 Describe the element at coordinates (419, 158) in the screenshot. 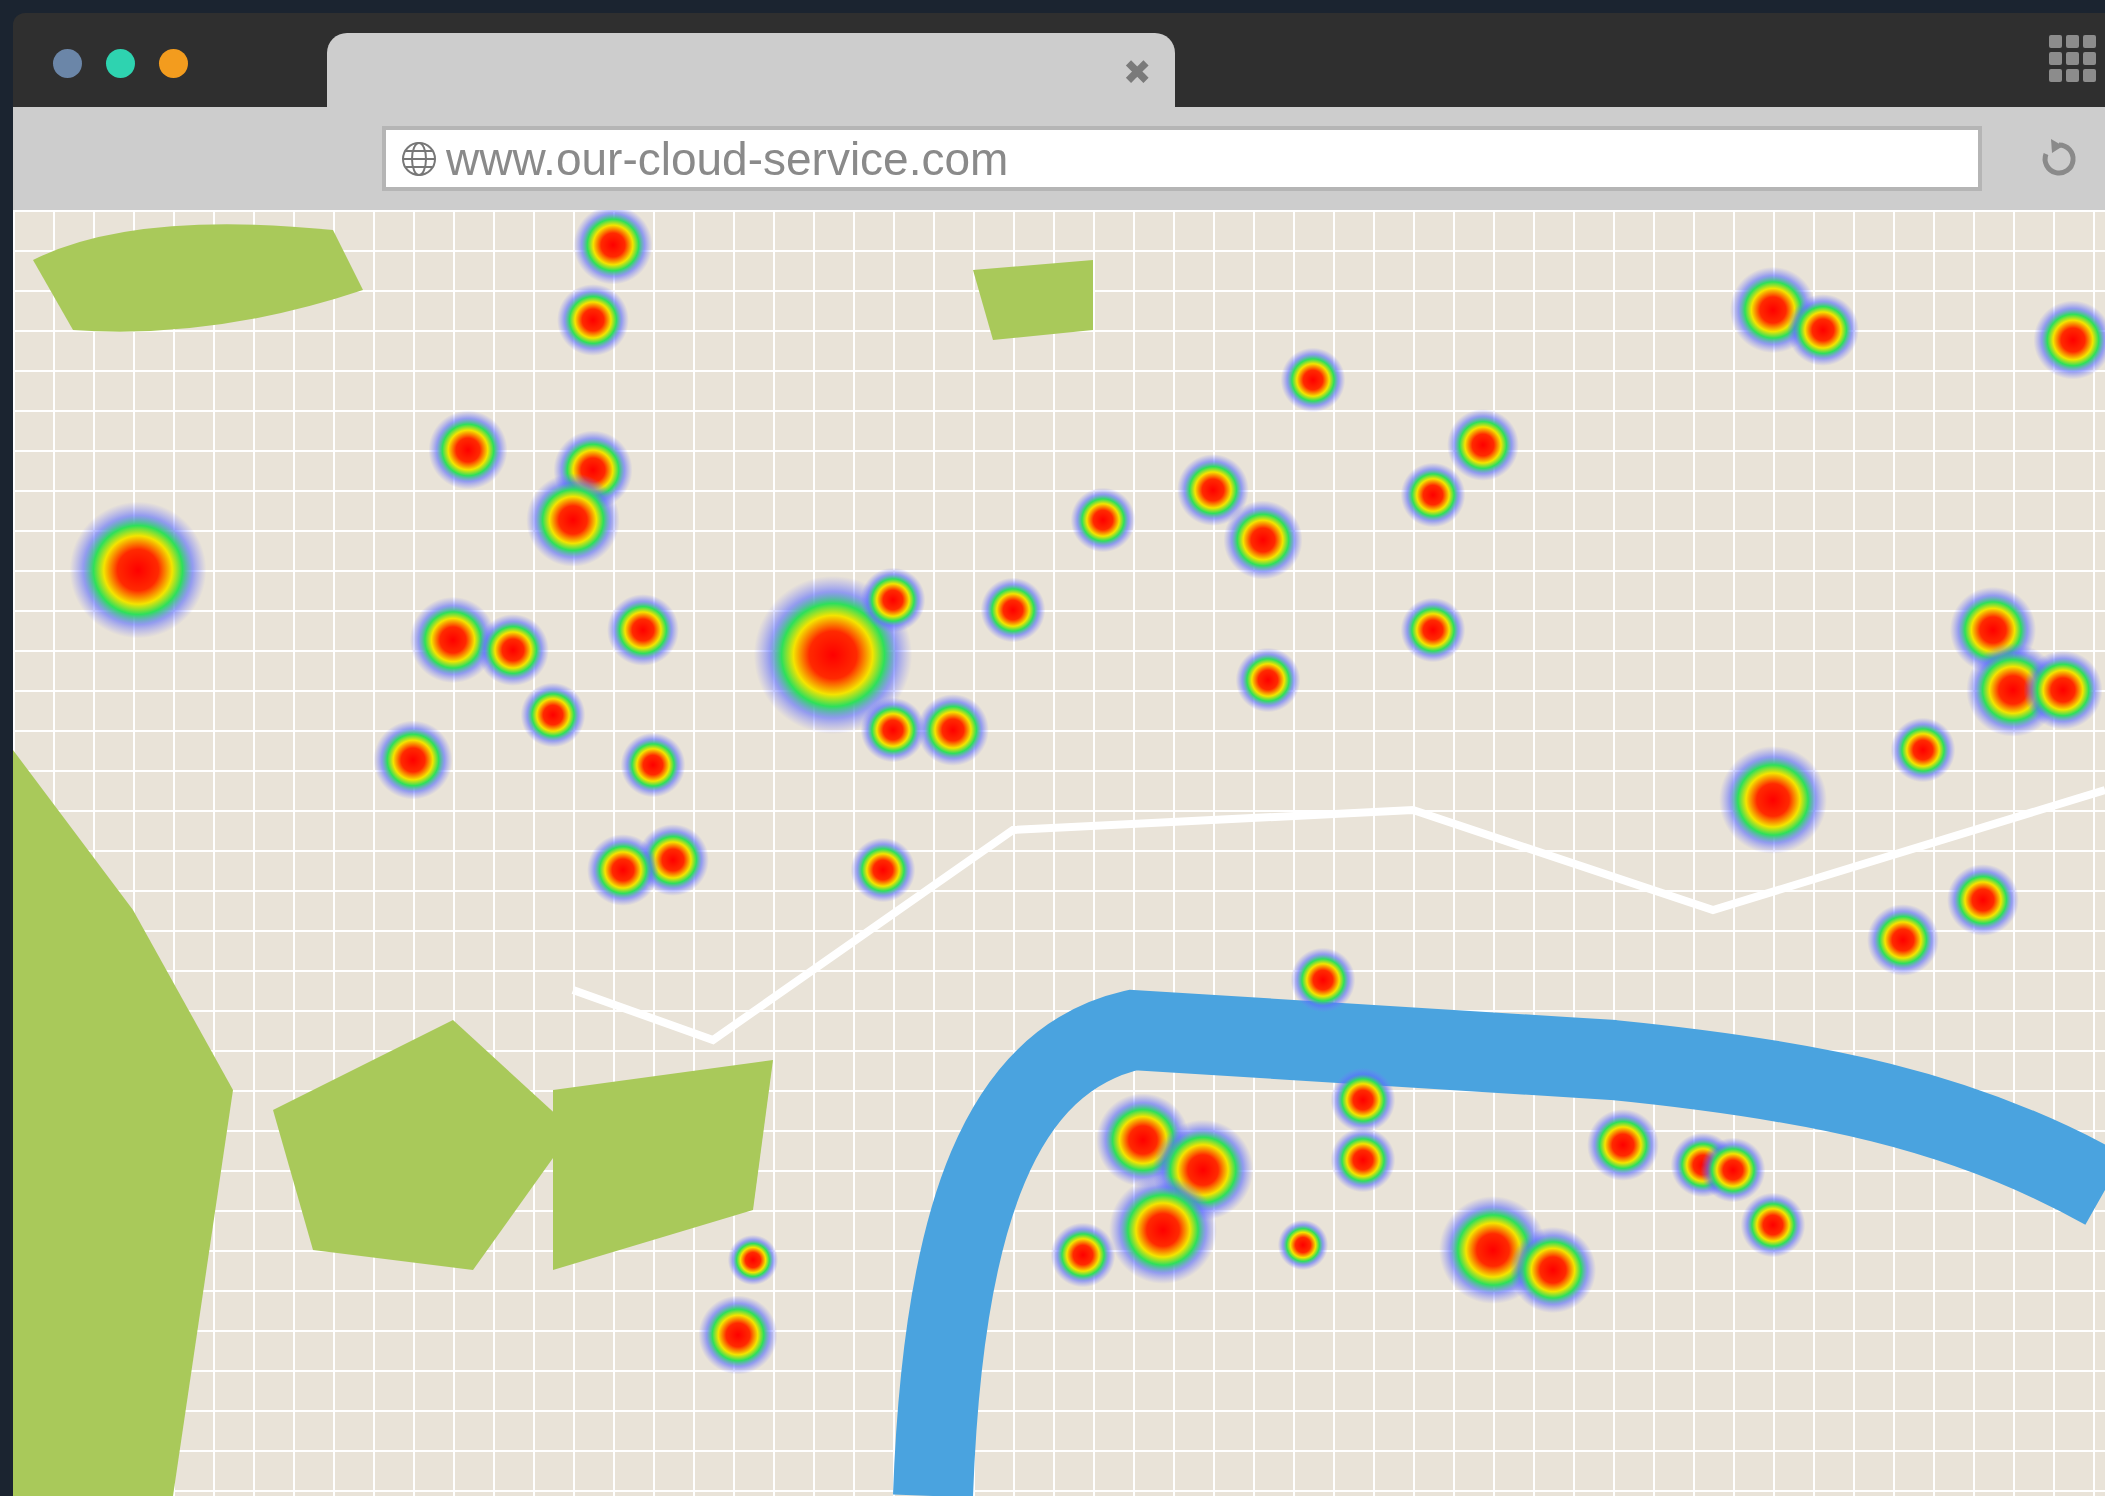

I see `globe-icon` at that location.